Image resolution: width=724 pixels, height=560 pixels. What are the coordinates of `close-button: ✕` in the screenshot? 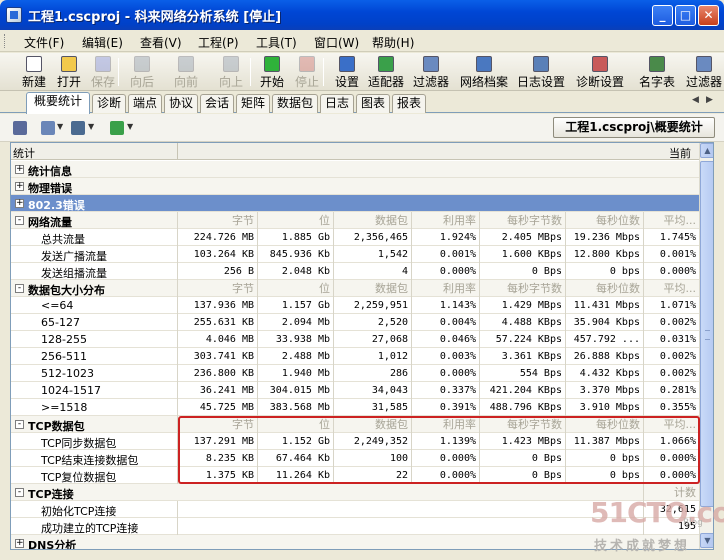 It's located at (708, 15).